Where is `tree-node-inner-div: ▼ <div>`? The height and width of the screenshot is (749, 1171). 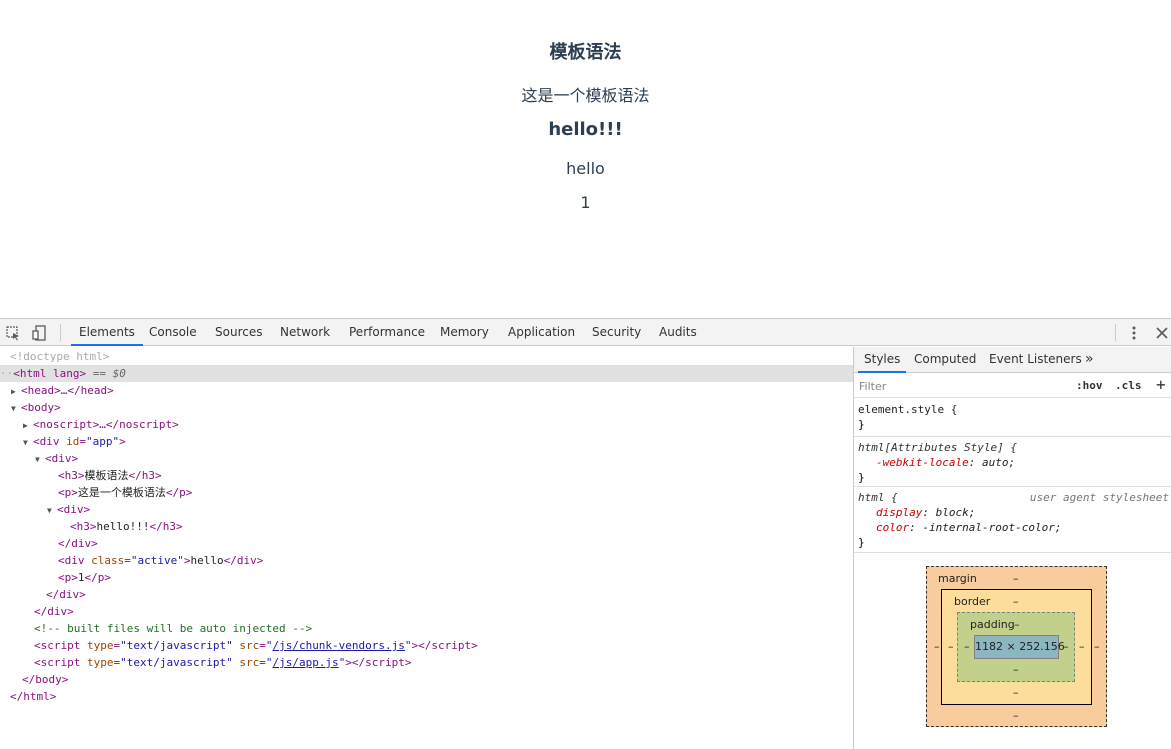 tree-node-inner-div: ▼ <div> is located at coordinates (426, 509).